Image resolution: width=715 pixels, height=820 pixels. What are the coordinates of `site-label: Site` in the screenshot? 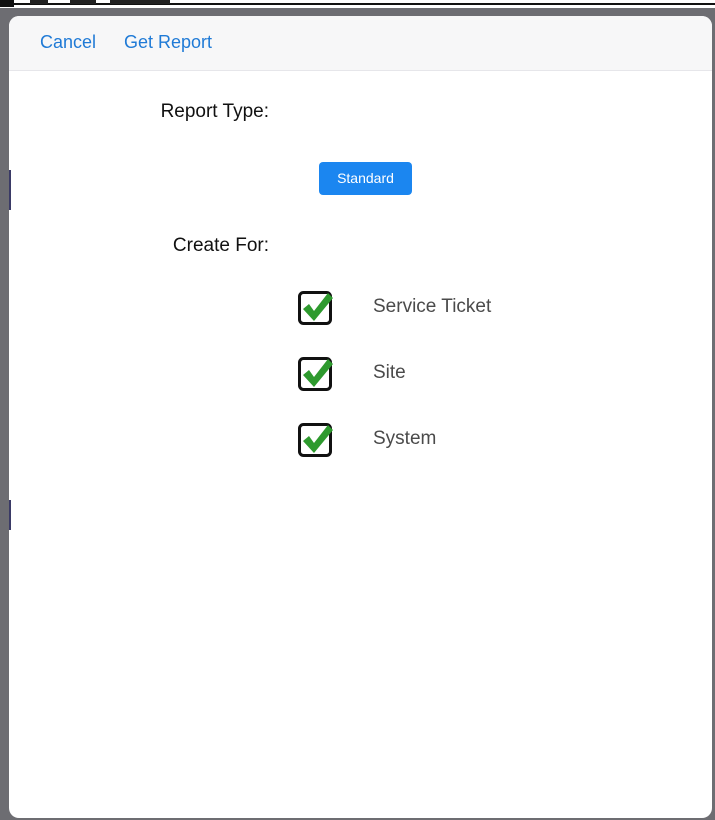 It's located at (389, 372).